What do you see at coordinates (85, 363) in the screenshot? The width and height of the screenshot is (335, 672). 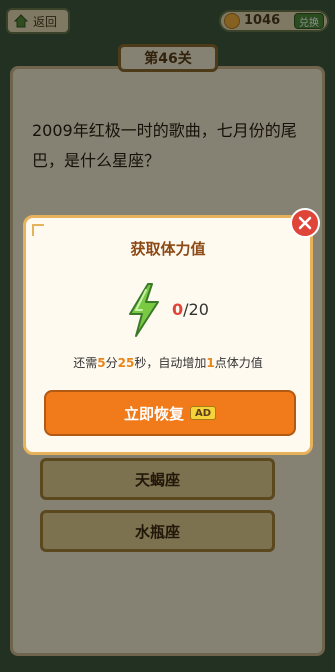 I see `countdown-prefix: 还需` at bounding box center [85, 363].